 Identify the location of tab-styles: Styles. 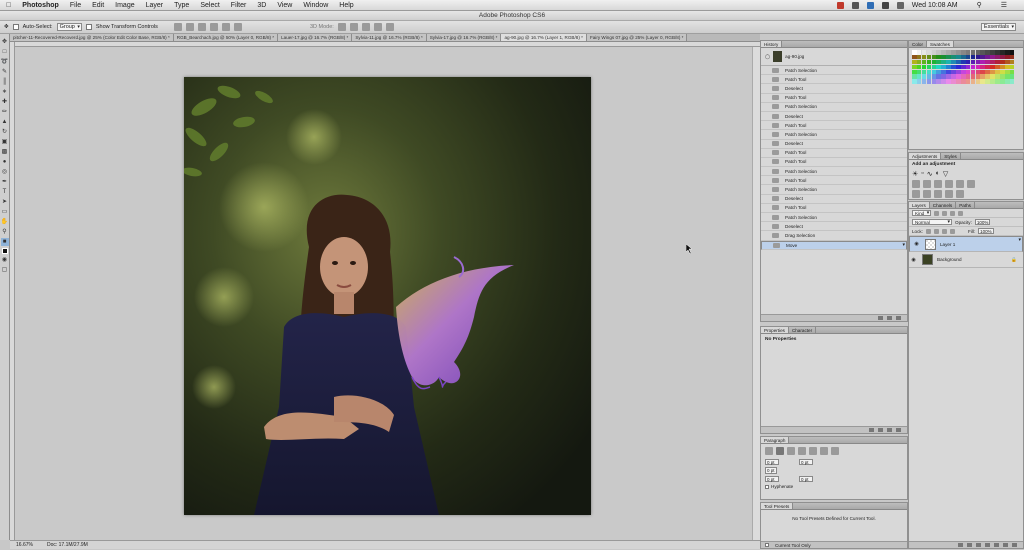
(951, 156).